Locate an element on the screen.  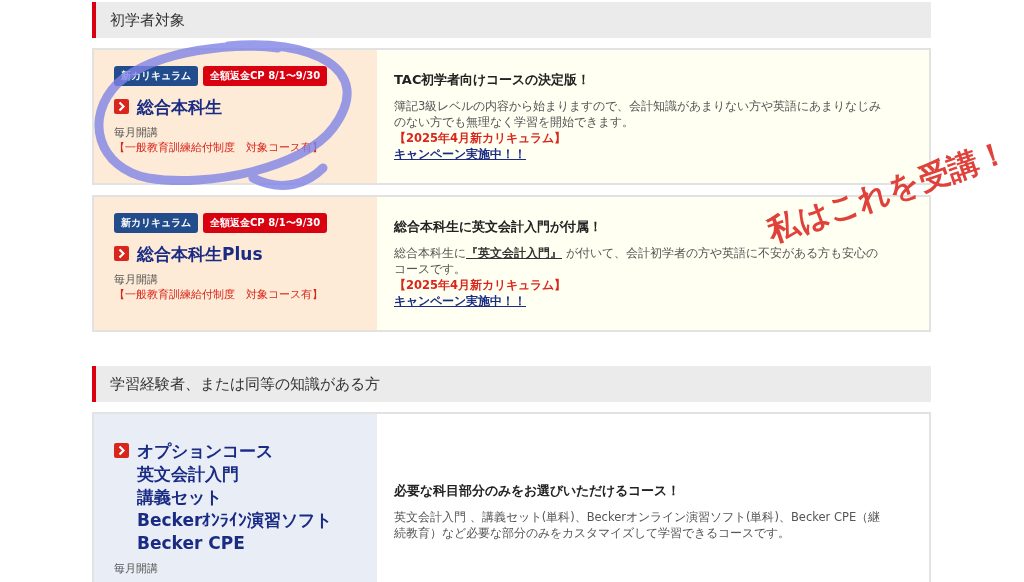
course-title-link: 講義セット is located at coordinates (235, 497).